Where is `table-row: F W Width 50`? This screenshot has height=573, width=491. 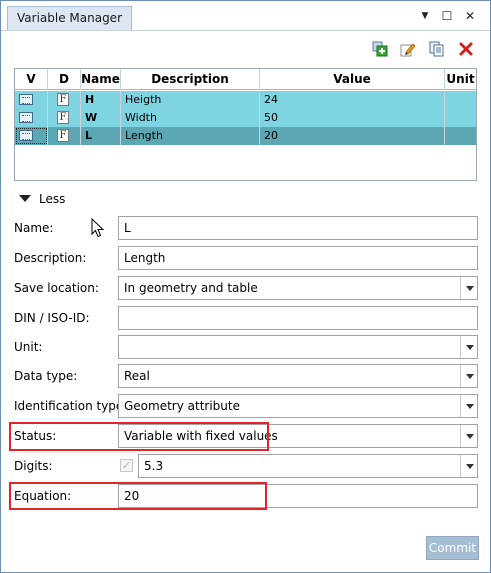 table-row: F W Width 50 is located at coordinates (245, 118).